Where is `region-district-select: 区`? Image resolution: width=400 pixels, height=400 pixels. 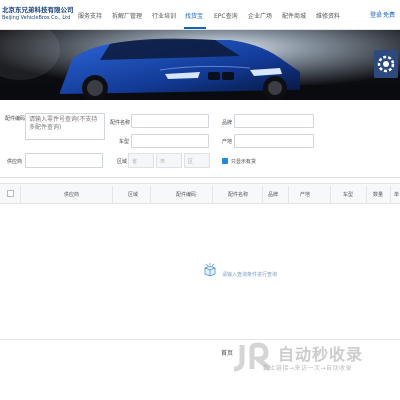
region-district-select: 区 is located at coordinates (197, 160).